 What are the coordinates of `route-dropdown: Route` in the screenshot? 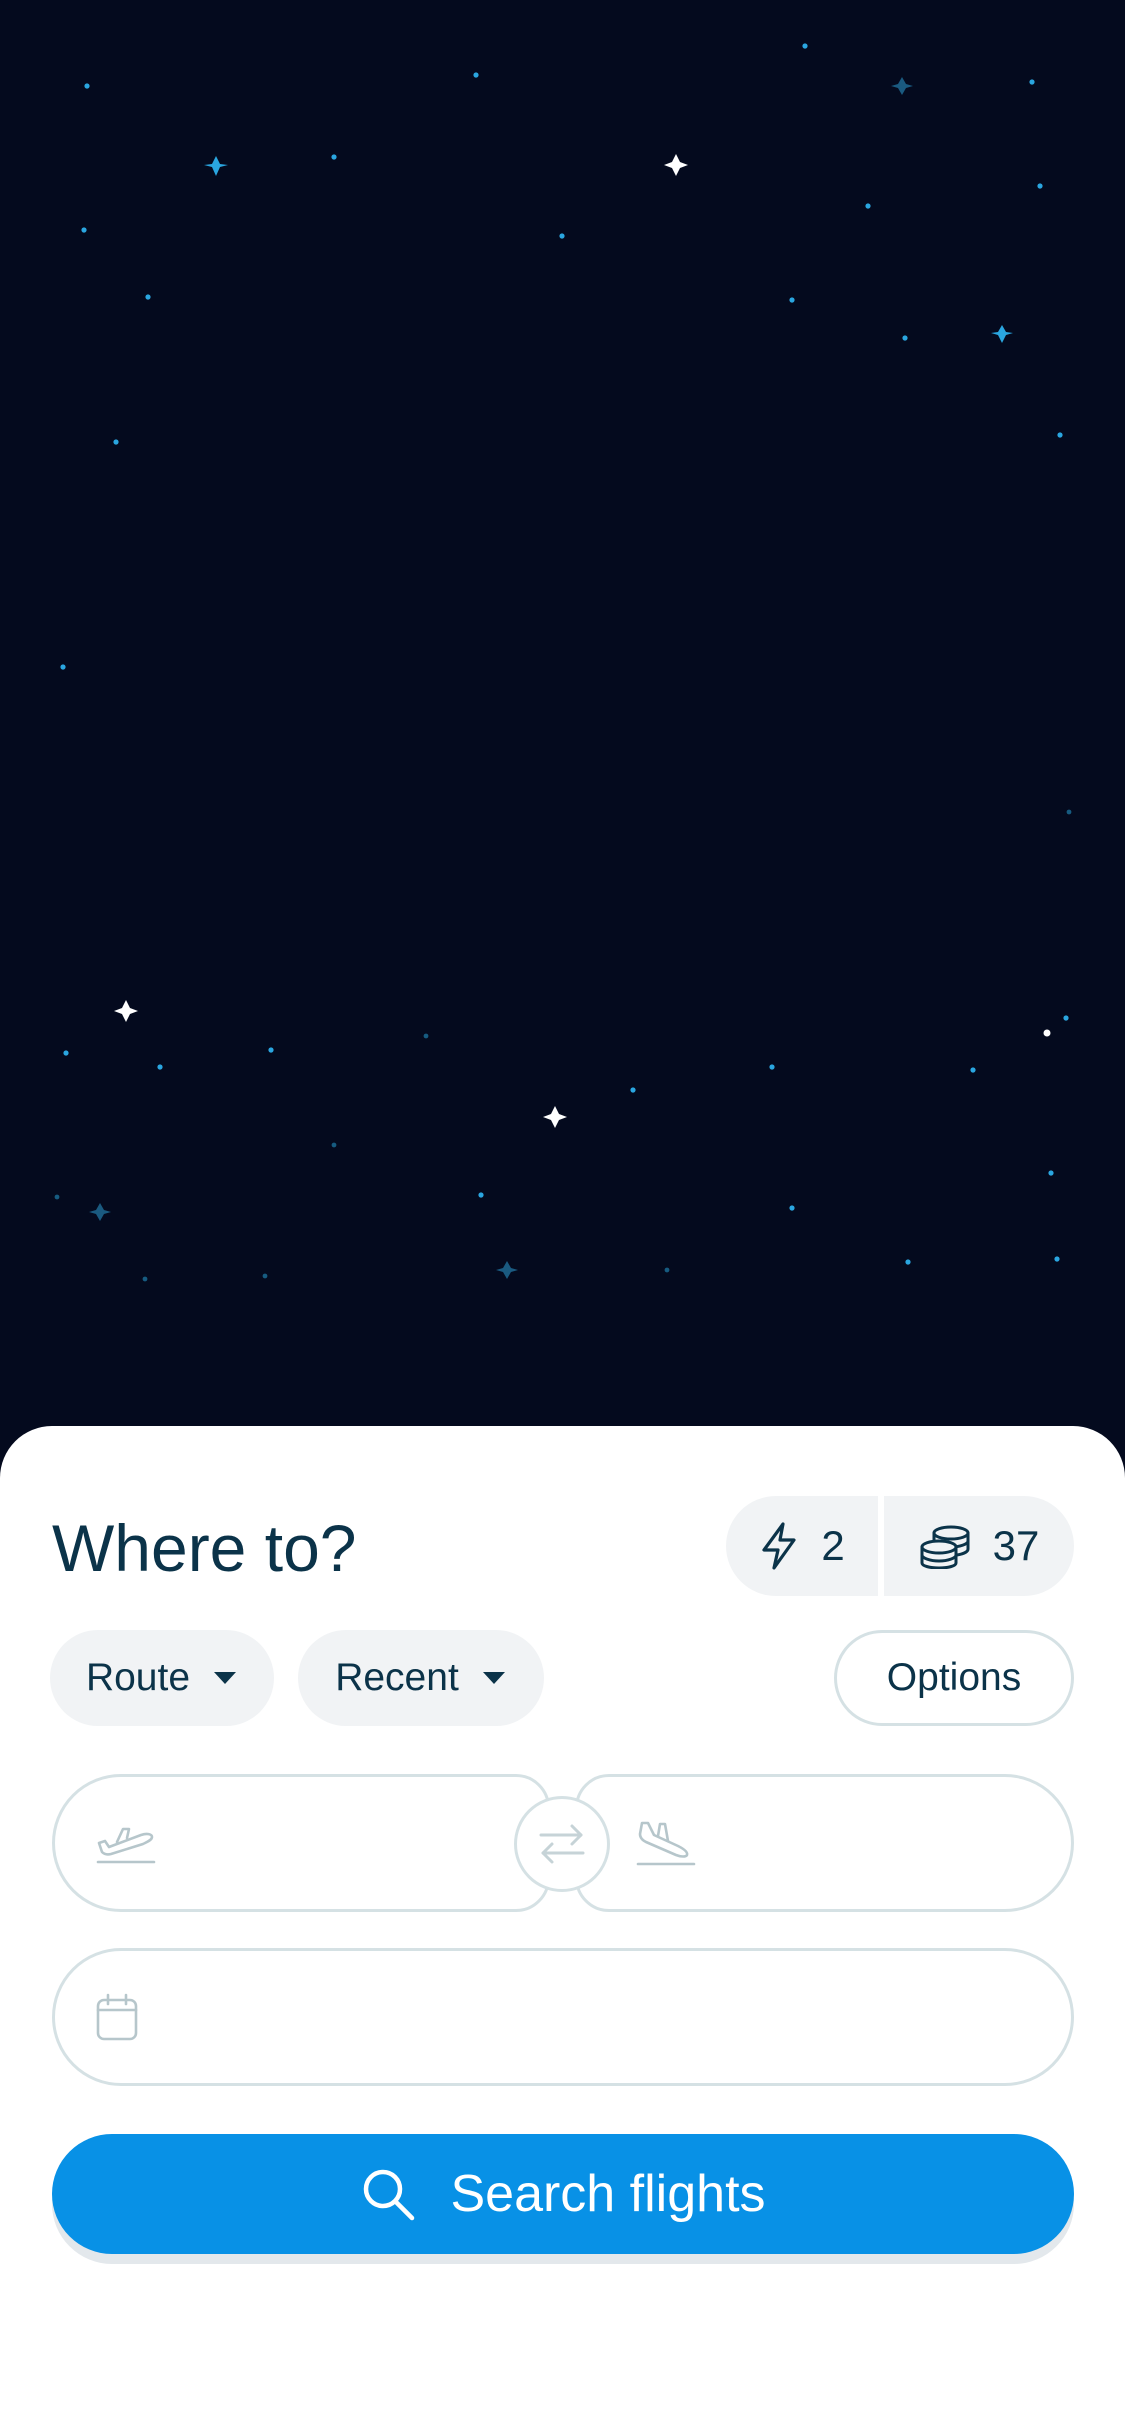 It's located at (162, 1678).